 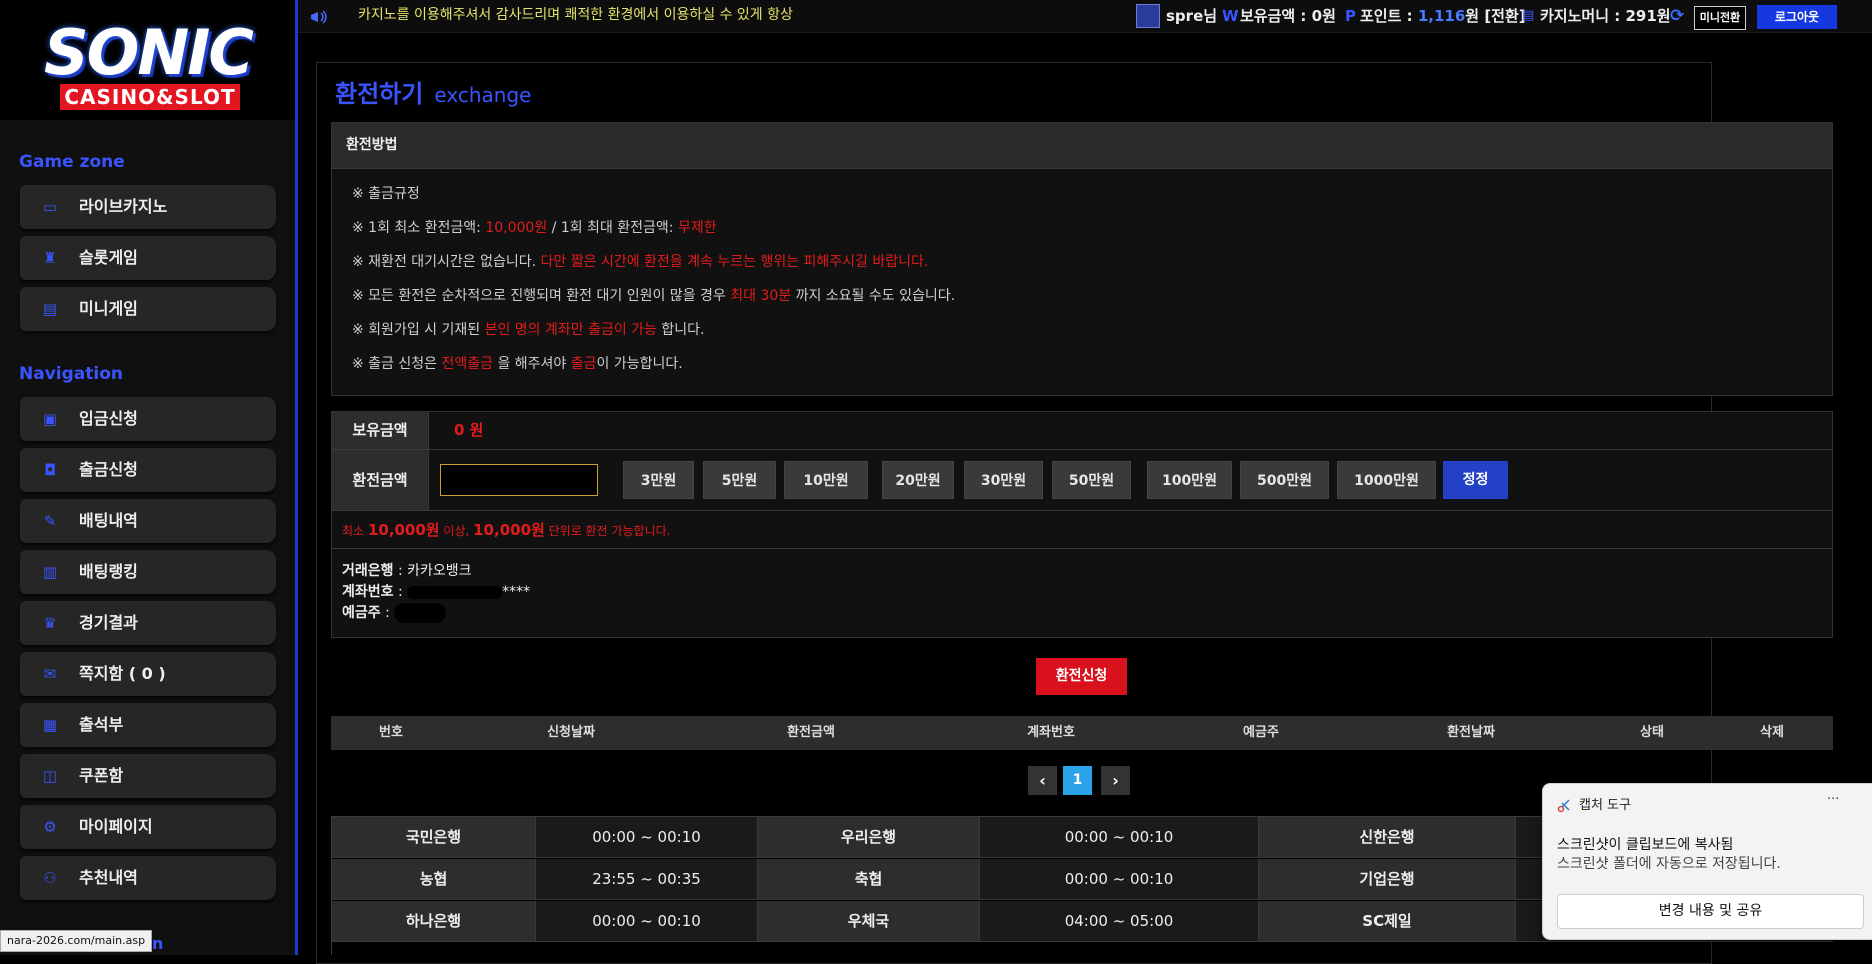 What do you see at coordinates (1471, 732) in the screenshot?
I see `history-column-header: 환전날짜` at bounding box center [1471, 732].